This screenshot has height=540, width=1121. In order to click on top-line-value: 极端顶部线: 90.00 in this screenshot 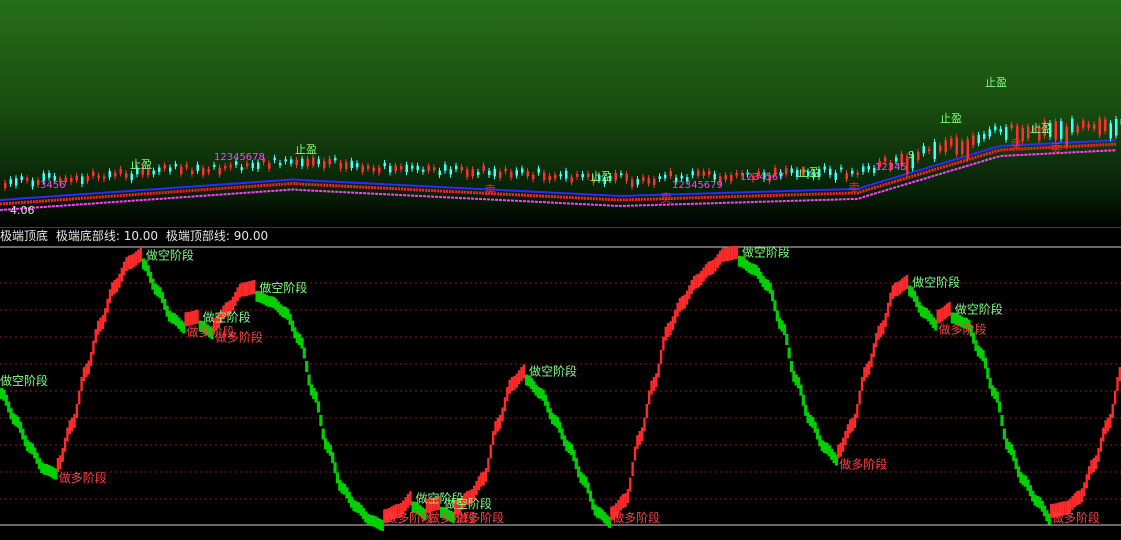, I will do `click(217, 236)`.